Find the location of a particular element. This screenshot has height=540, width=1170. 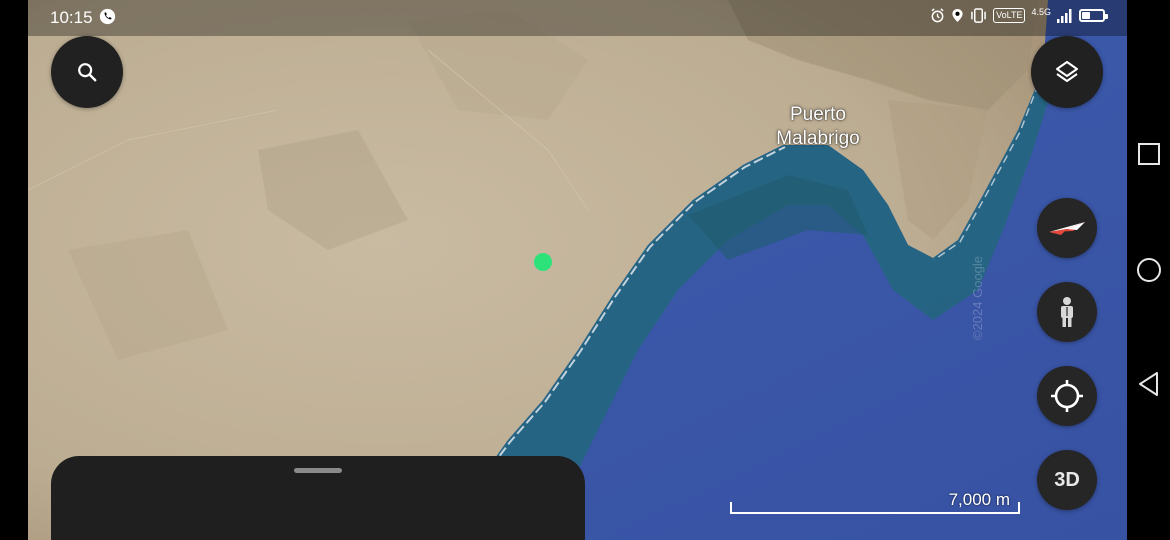

place-label-line2: Malabrigo is located at coordinates (818, 138).